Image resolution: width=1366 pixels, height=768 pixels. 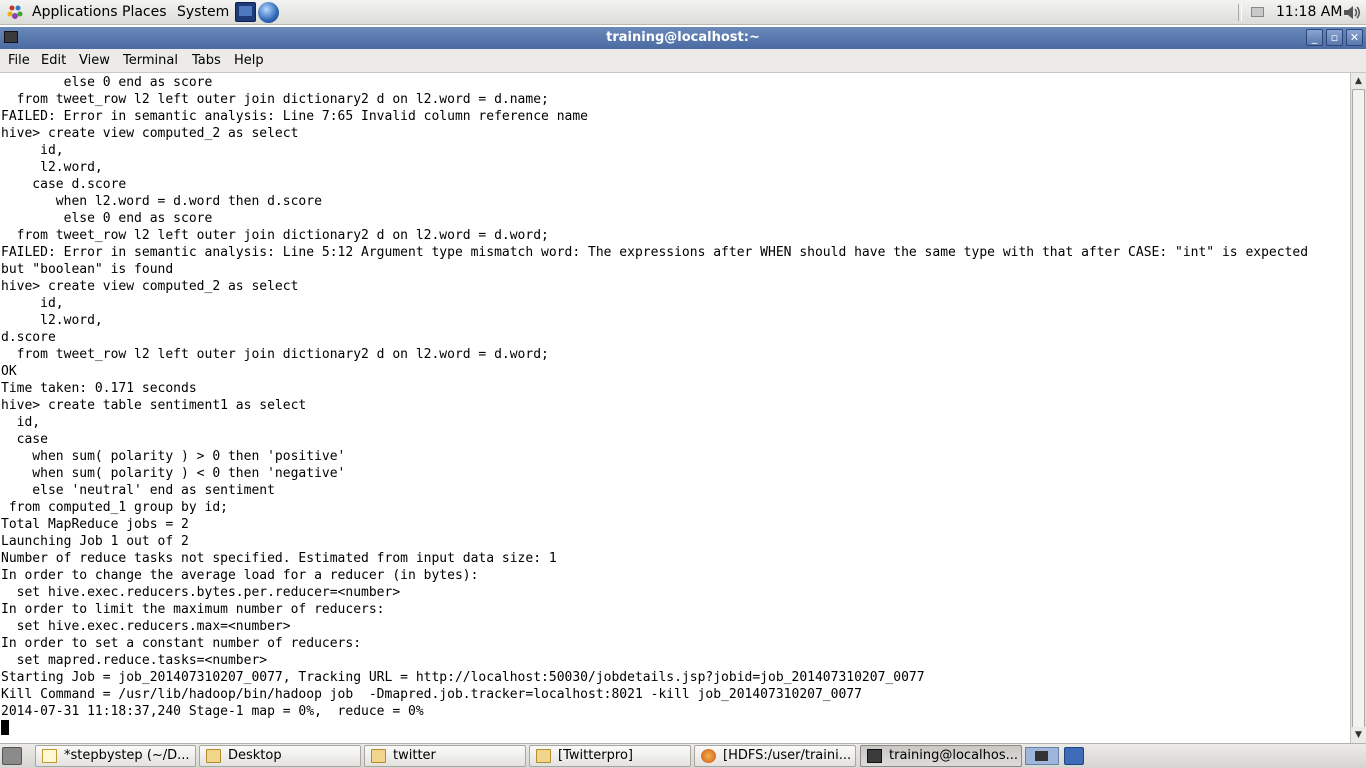 What do you see at coordinates (24, 439) in the screenshot?
I see `terminal-line: case` at bounding box center [24, 439].